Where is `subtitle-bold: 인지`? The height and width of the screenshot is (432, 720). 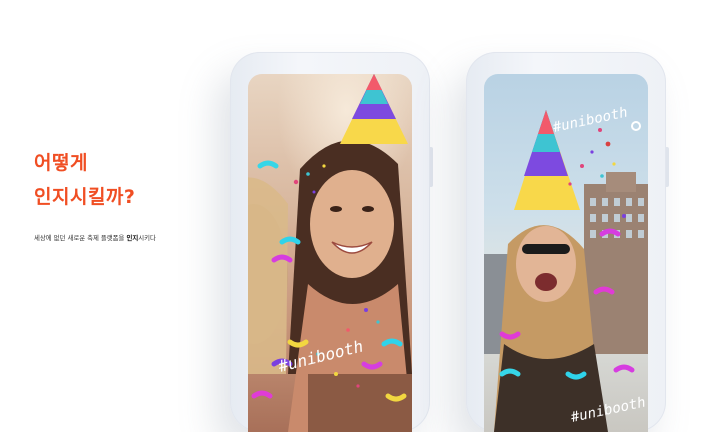 subtitle-bold: 인지 is located at coordinates (132, 238).